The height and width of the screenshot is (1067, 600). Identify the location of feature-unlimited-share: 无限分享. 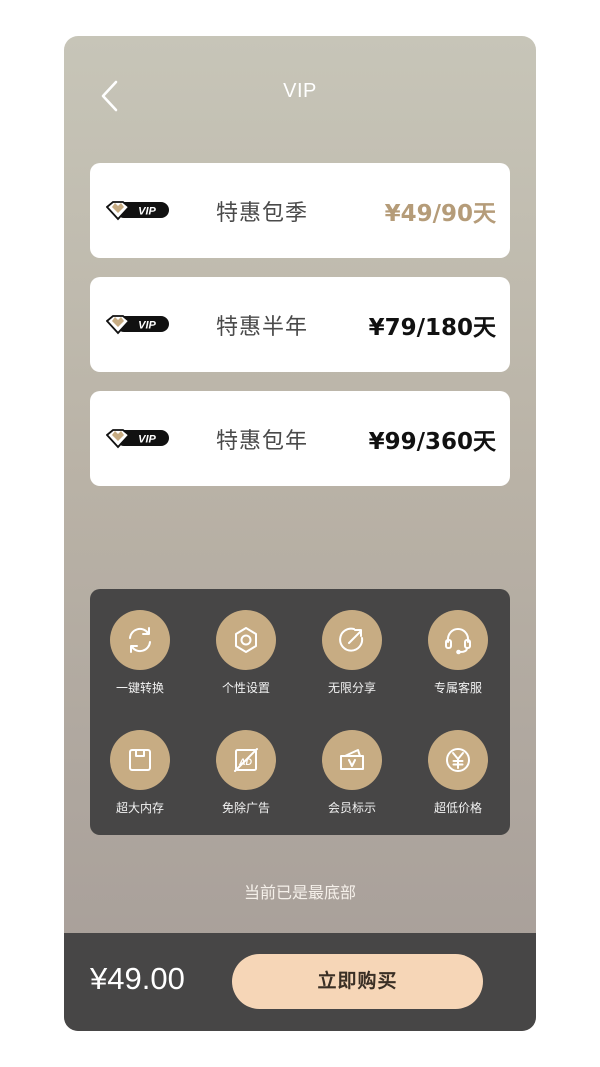
(352, 660).